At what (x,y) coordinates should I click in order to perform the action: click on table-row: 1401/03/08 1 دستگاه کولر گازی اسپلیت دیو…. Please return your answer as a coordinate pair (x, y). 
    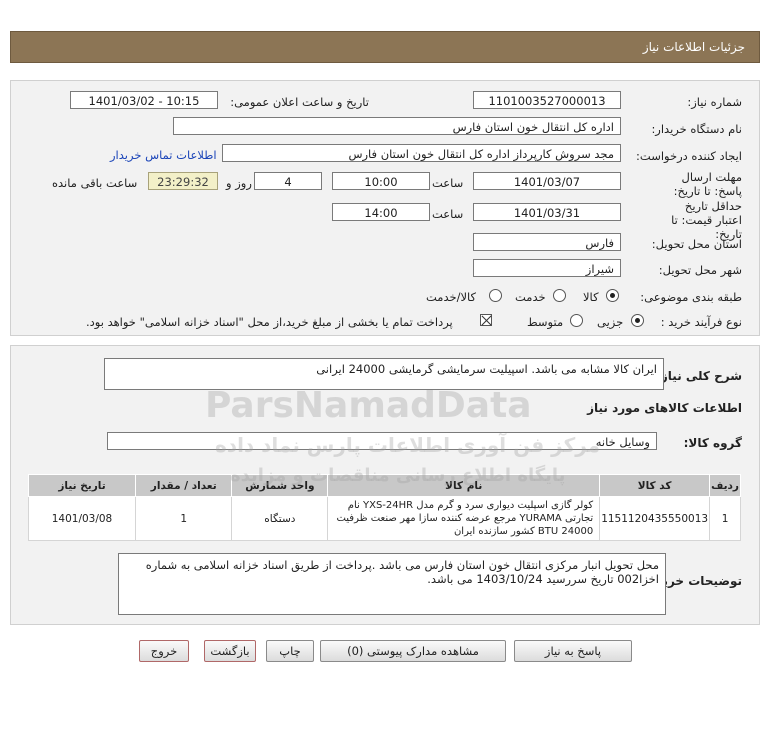
    Looking at the image, I should click on (384, 518).